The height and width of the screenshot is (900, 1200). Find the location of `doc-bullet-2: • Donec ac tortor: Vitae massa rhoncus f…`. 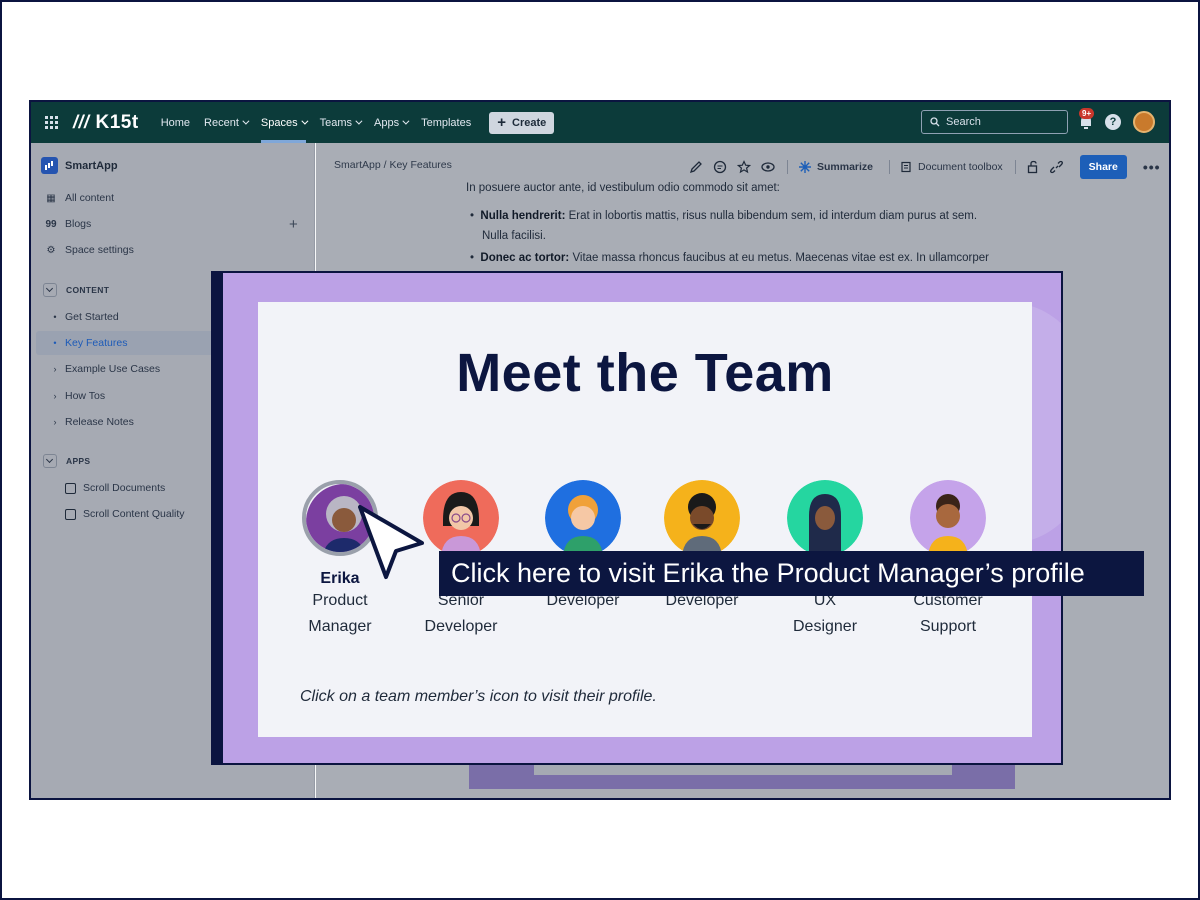

doc-bullet-2: • Donec ac tortor: Vitae massa rhoncus f… is located at coordinates (729, 258).